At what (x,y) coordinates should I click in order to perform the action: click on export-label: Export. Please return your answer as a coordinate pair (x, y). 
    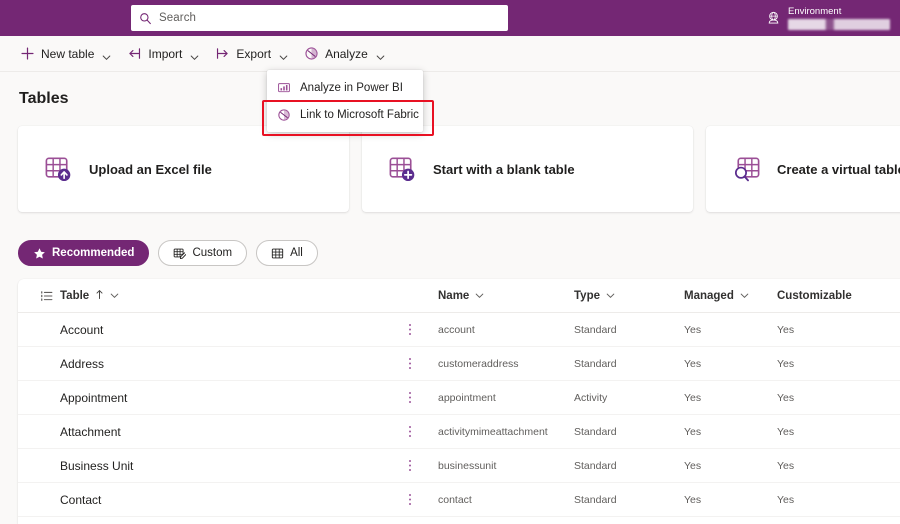
    Looking at the image, I should click on (254, 53).